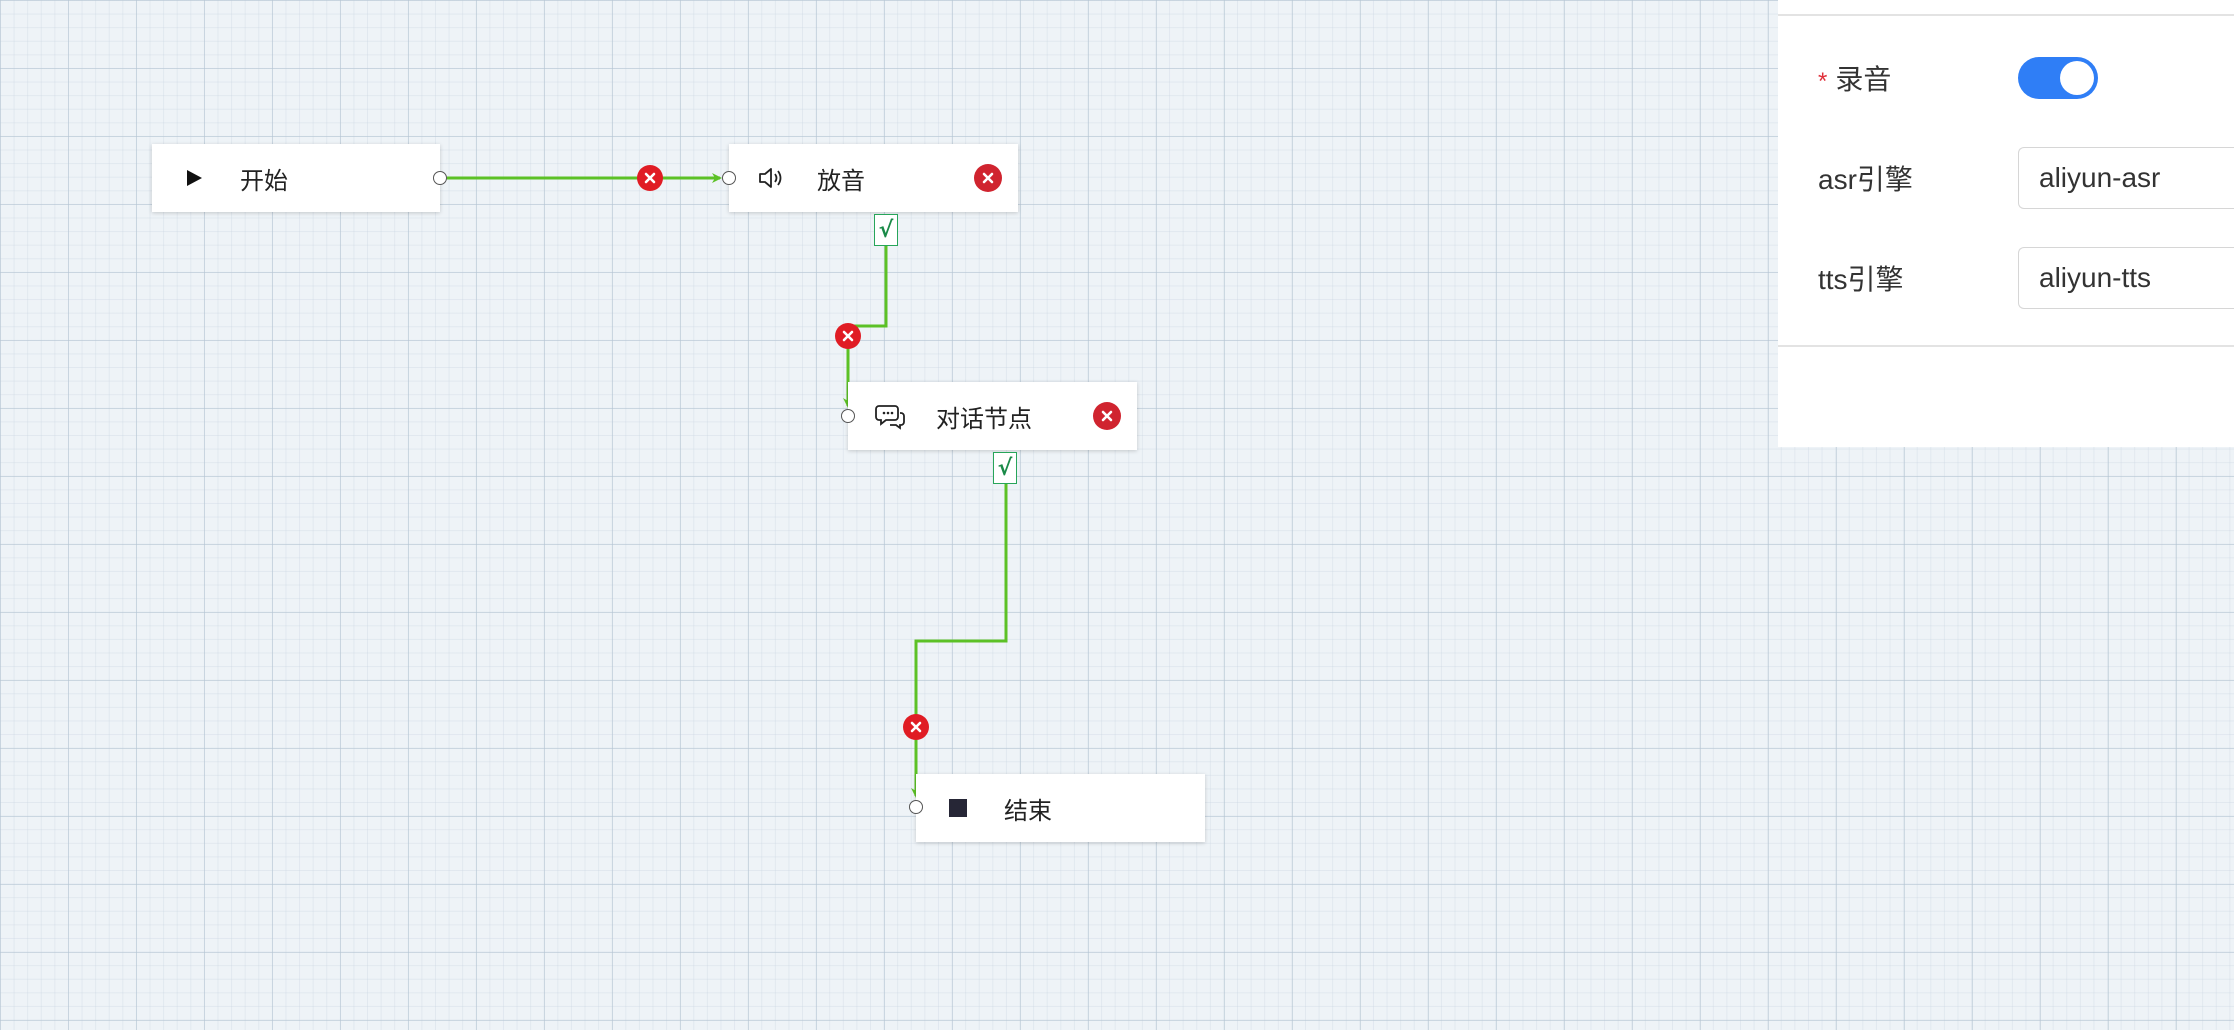 This screenshot has height=1030, width=2234. Describe the element at coordinates (1918, 78) in the screenshot. I see `record-label: * 录音` at that location.